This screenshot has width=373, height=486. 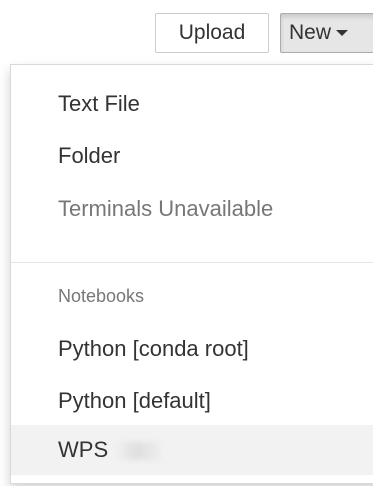 I want to click on menu-item-wps-label: WPS, so click(x=83, y=449).